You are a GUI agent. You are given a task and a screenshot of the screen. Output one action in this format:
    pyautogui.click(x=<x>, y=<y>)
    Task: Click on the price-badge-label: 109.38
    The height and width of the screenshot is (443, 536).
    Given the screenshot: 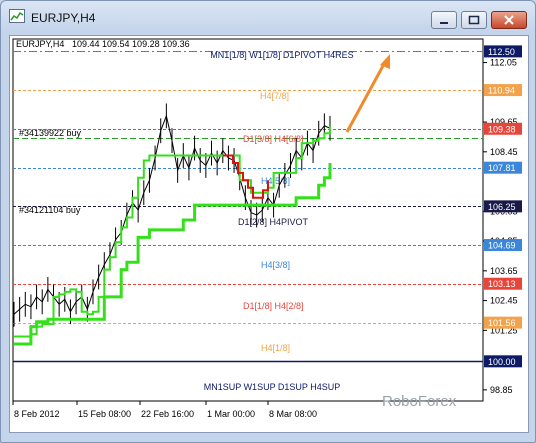 What is the action you would take?
    pyautogui.click(x=502, y=129)
    